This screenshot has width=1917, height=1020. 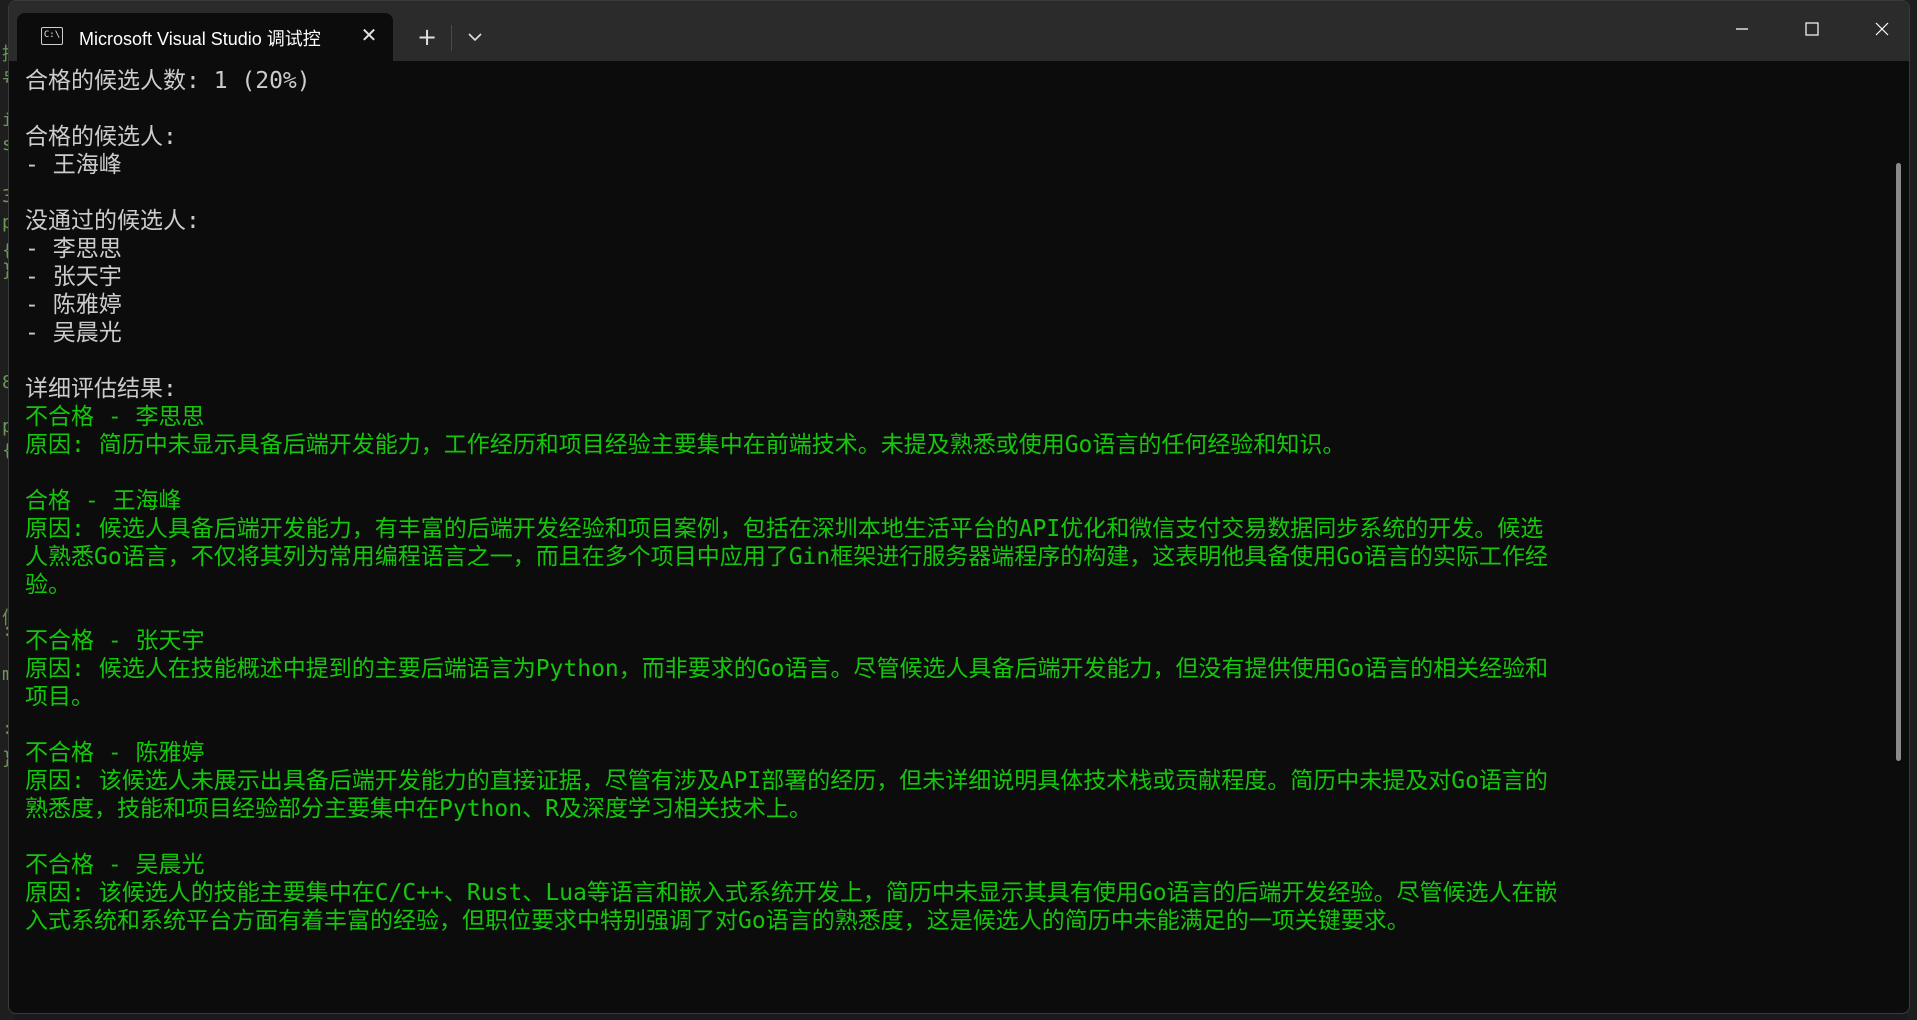 I want to click on console-line: 项目。, so click(x=945, y=697).